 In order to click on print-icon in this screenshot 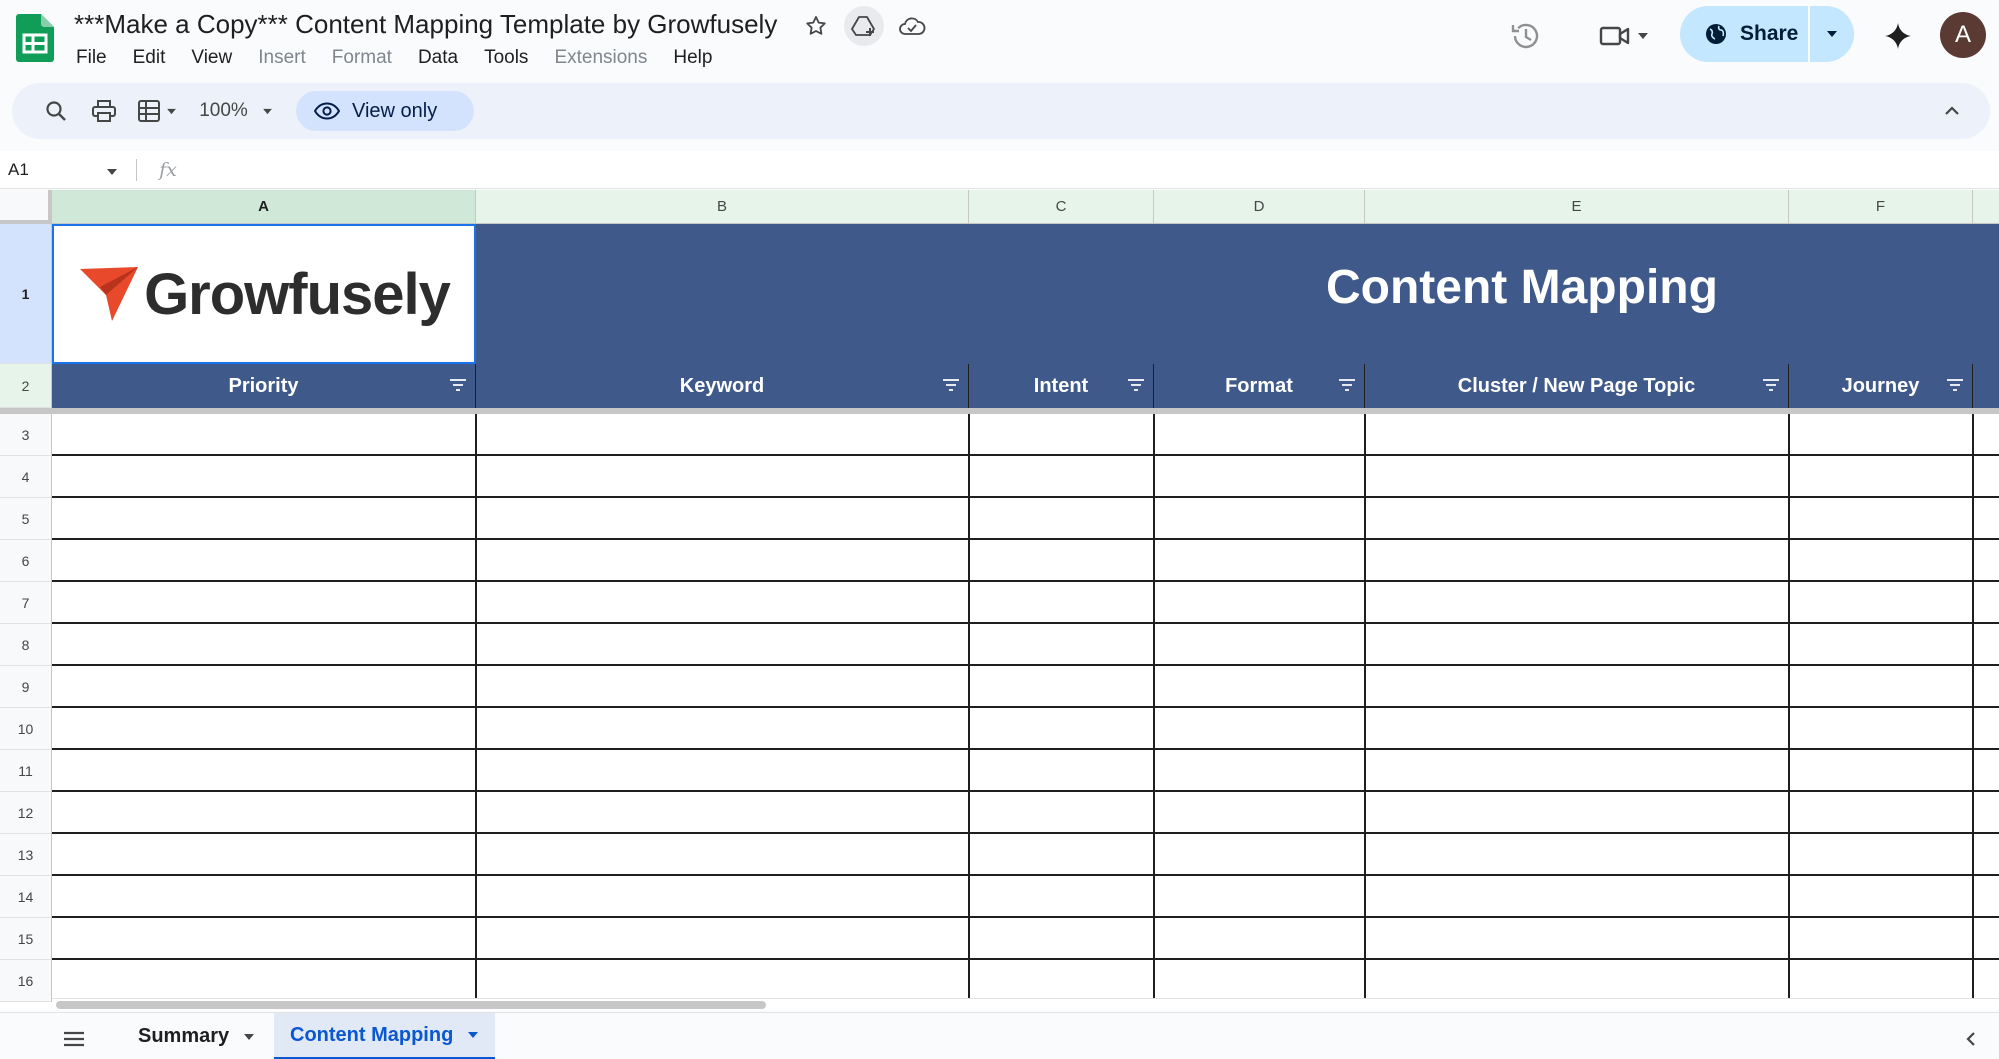, I will do `click(104, 111)`.